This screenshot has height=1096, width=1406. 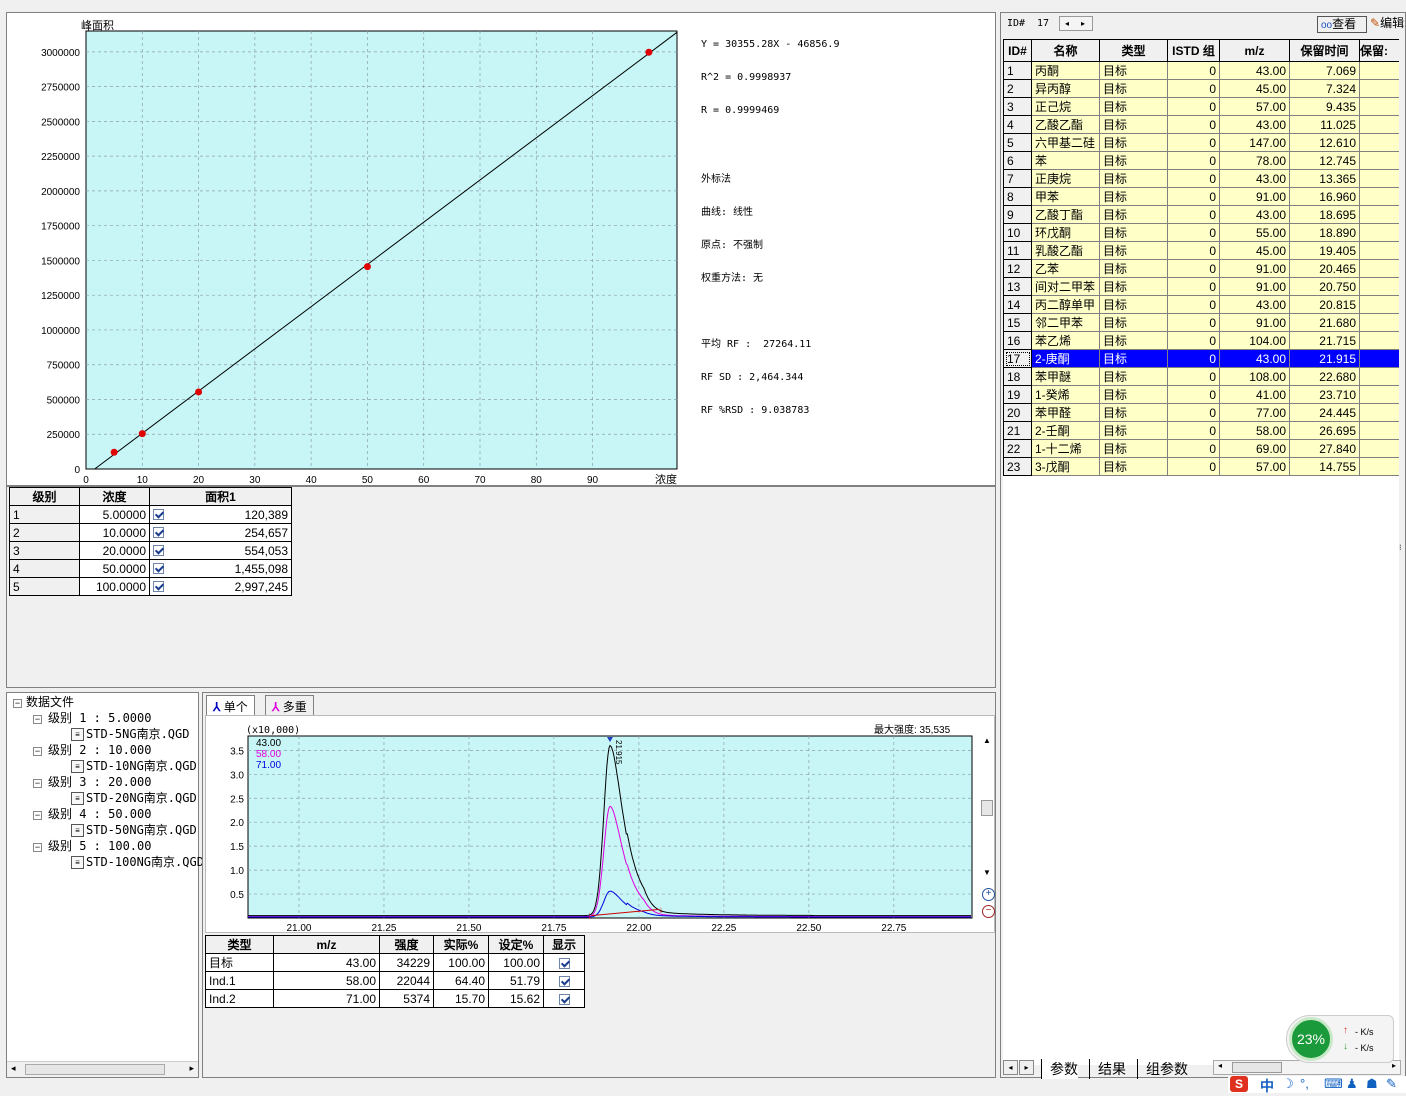 I want to click on tree-level: − 级别 3 : 20.000, so click(x=108, y=782).